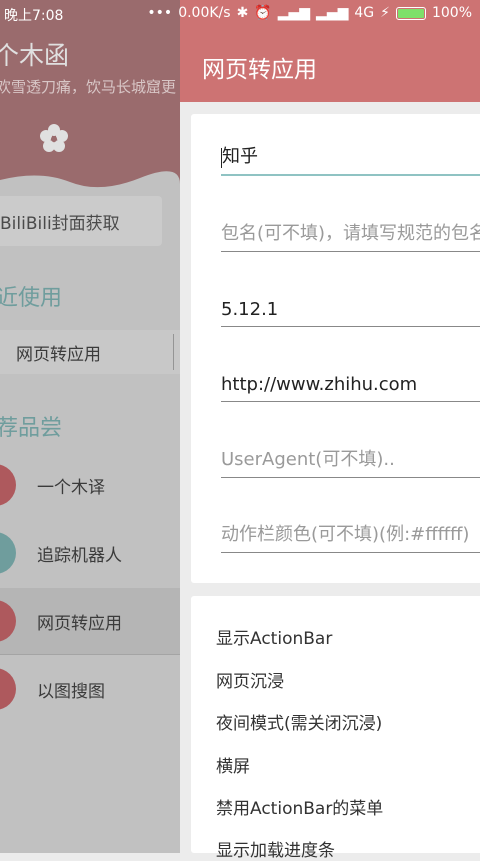 The image size is (480, 861). I want to click on option-show-actionbar: 显示ActionBar, so click(274, 636).